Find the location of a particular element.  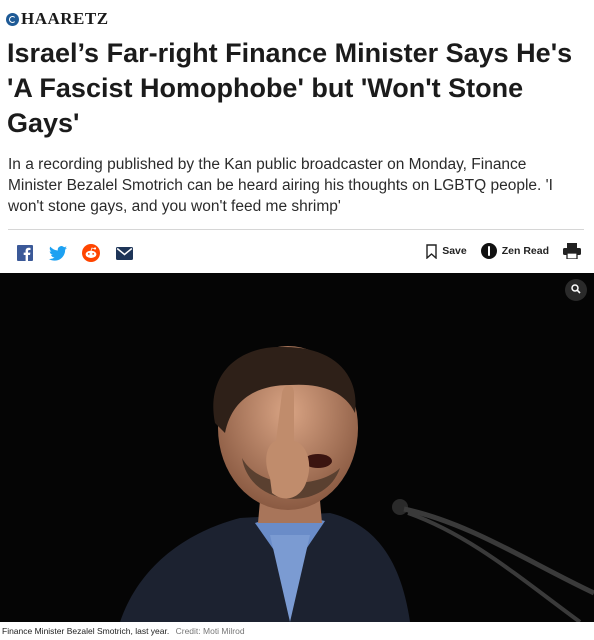

print-button is located at coordinates (574, 251).